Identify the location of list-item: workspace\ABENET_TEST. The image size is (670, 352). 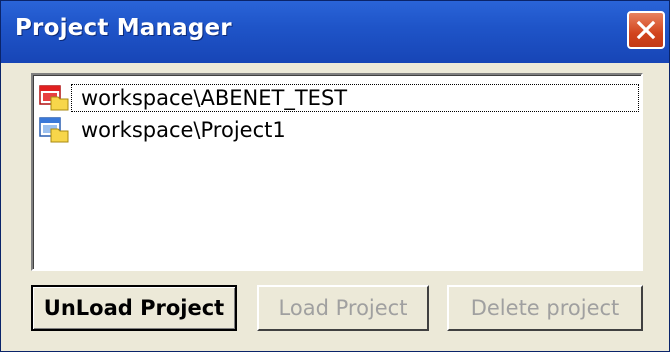
(338, 98).